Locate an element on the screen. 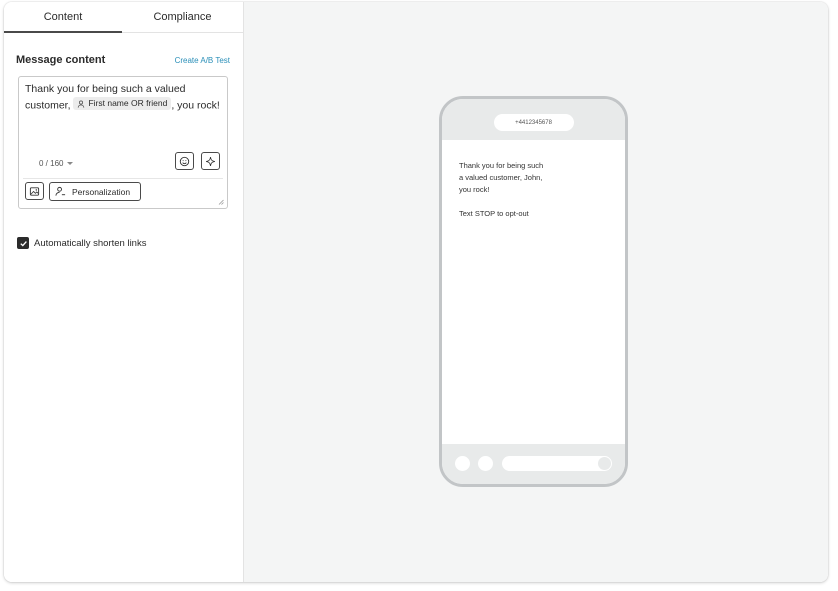 Image resolution: width=838 pixels, height=591 pixels. personalization-button: Personalization is located at coordinates (95, 191).